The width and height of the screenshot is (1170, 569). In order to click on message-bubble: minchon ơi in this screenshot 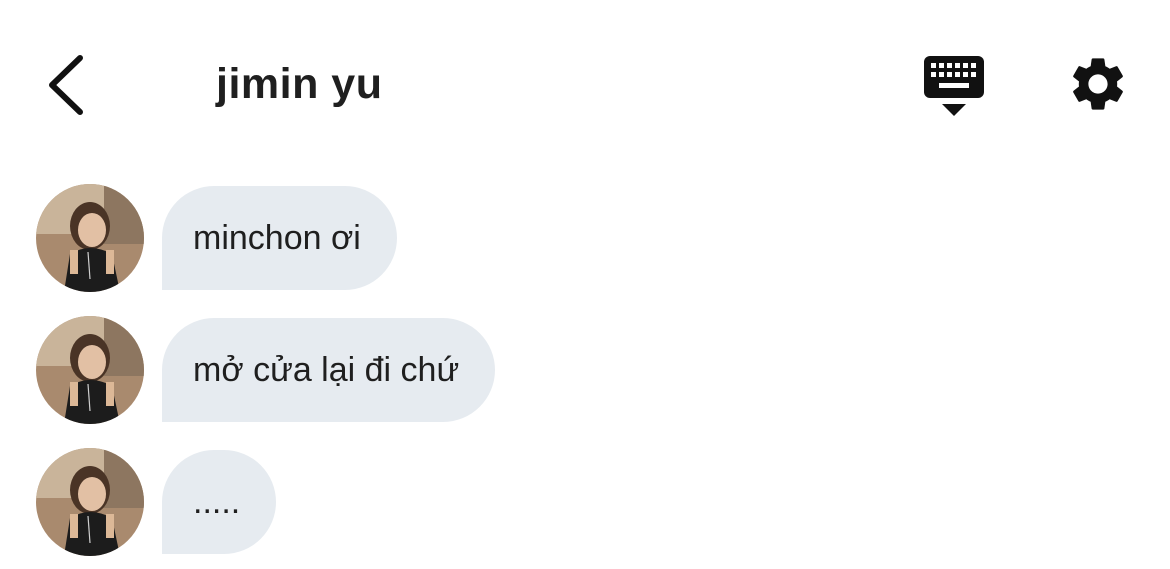, I will do `click(279, 238)`.